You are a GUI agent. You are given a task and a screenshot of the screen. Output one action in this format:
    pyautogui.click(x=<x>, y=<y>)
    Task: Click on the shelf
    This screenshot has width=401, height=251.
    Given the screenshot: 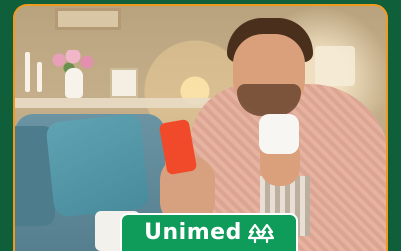 What is the action you would take?
    pyautogui.click(x=120, y=103)
    